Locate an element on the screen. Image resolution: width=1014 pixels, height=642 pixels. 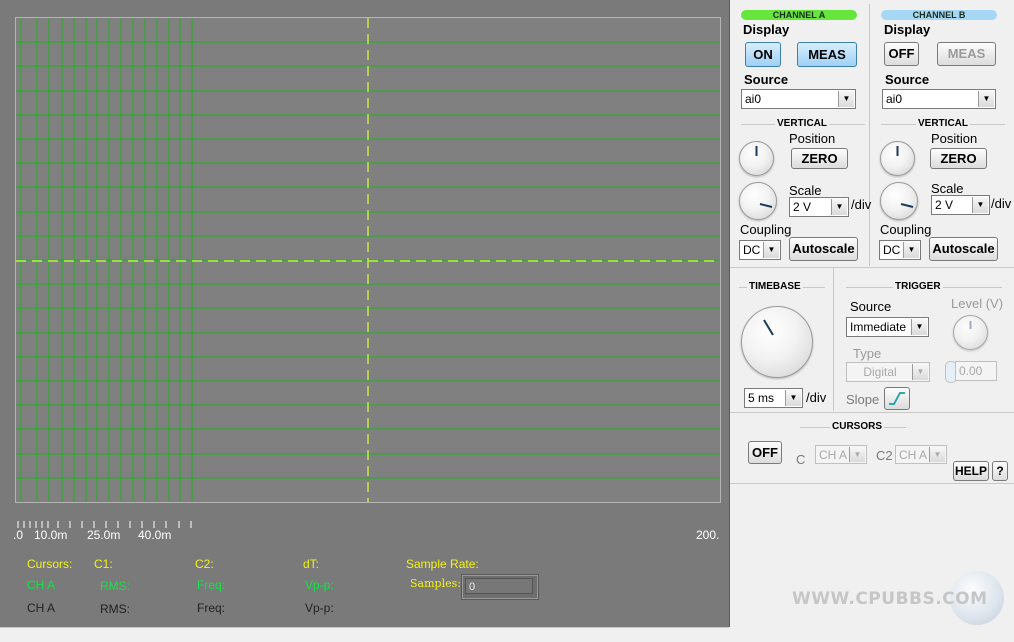
x-tick-label: 25.0m is located at coordinates (104, 535).